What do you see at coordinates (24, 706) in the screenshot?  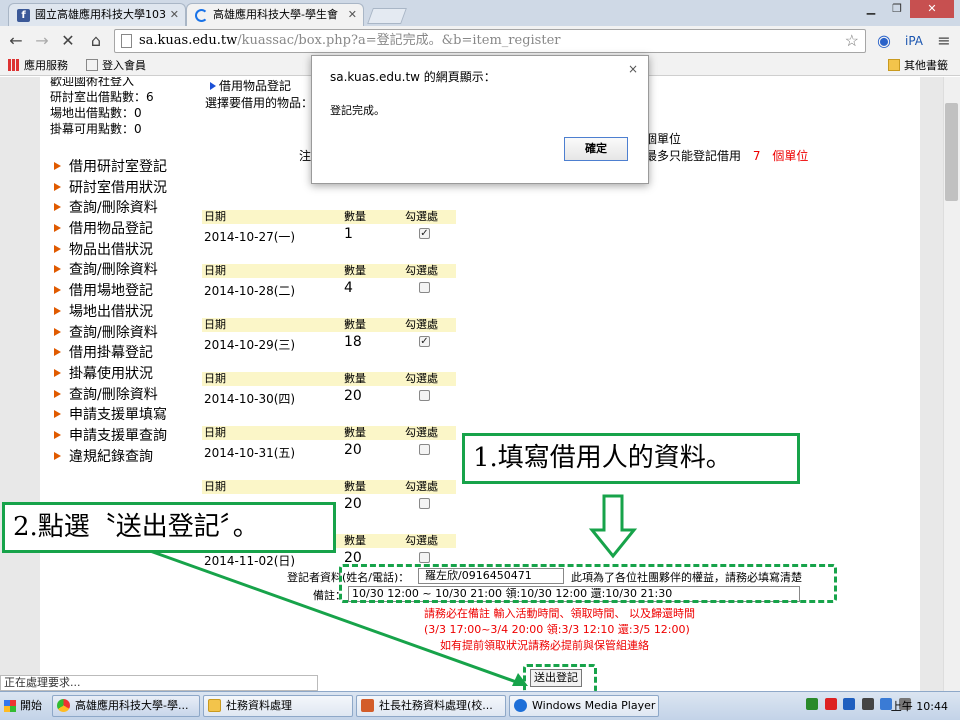 I see `start-button: 開始` at bounding box center [24, 706].